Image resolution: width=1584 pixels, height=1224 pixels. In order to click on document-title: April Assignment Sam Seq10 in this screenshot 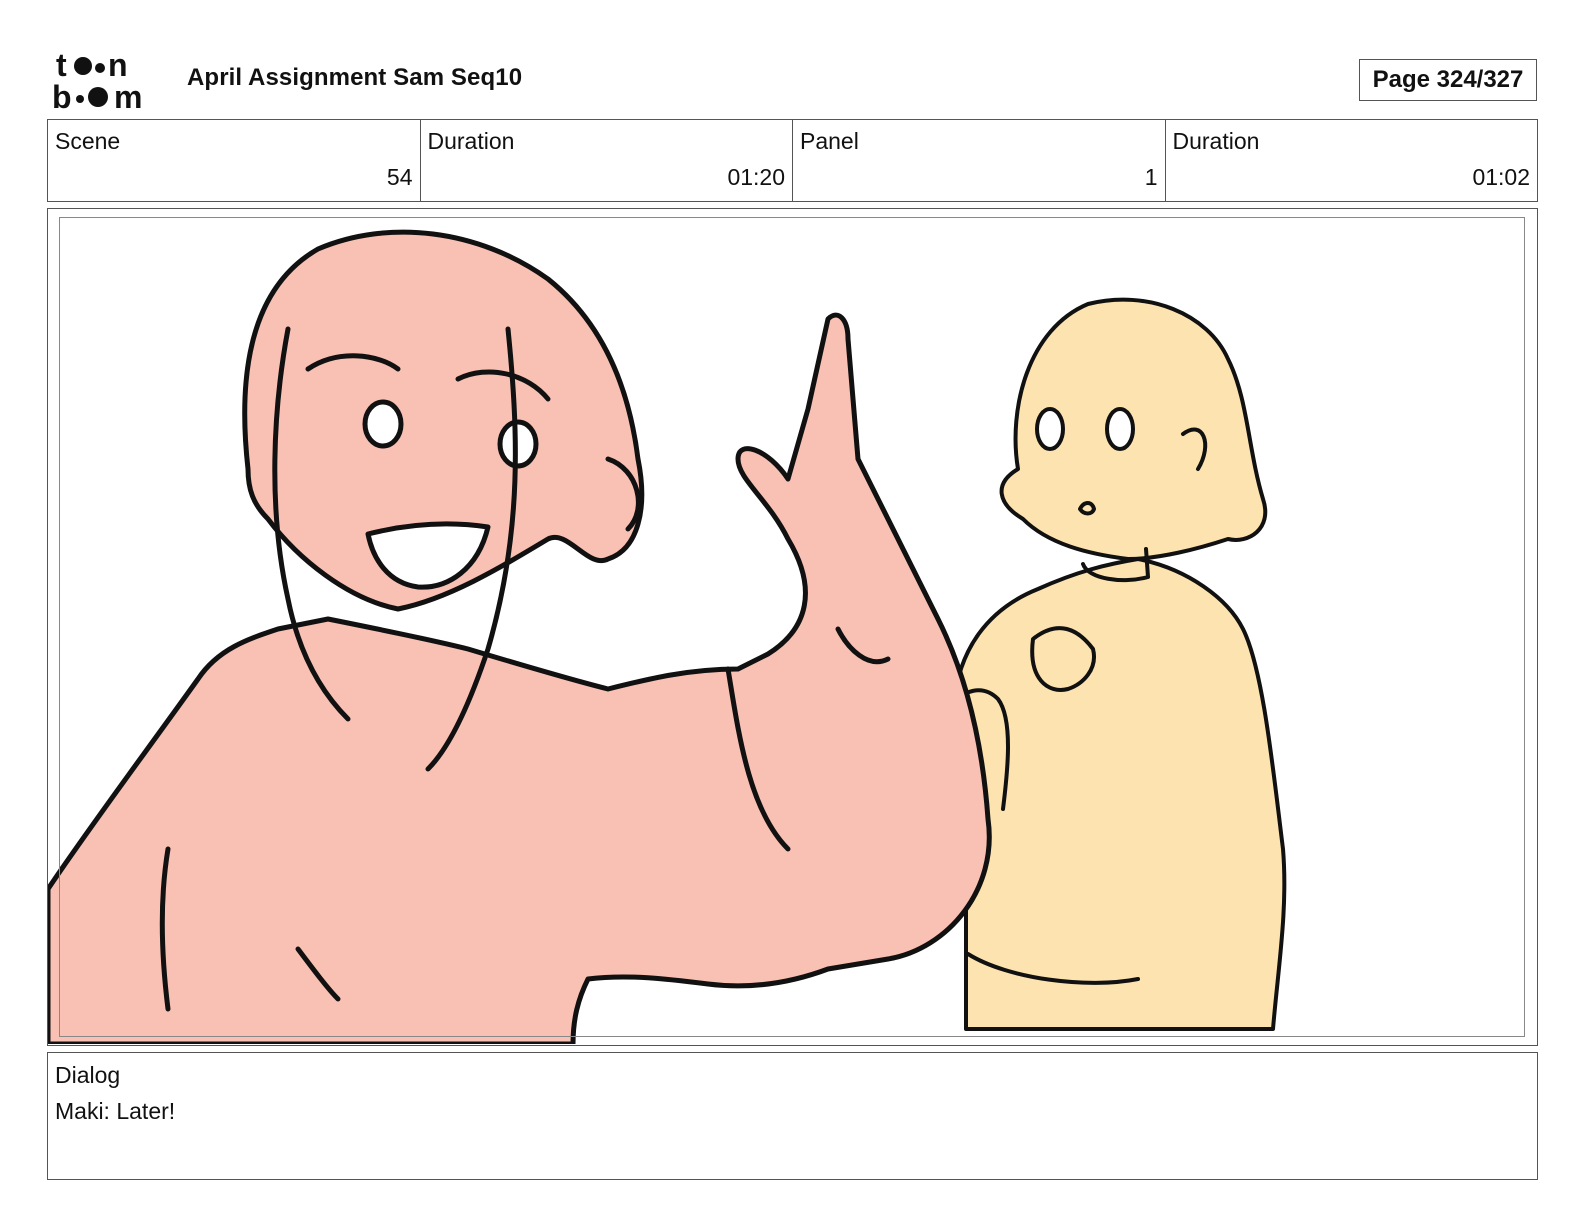, I will do `click(355, 77)`.